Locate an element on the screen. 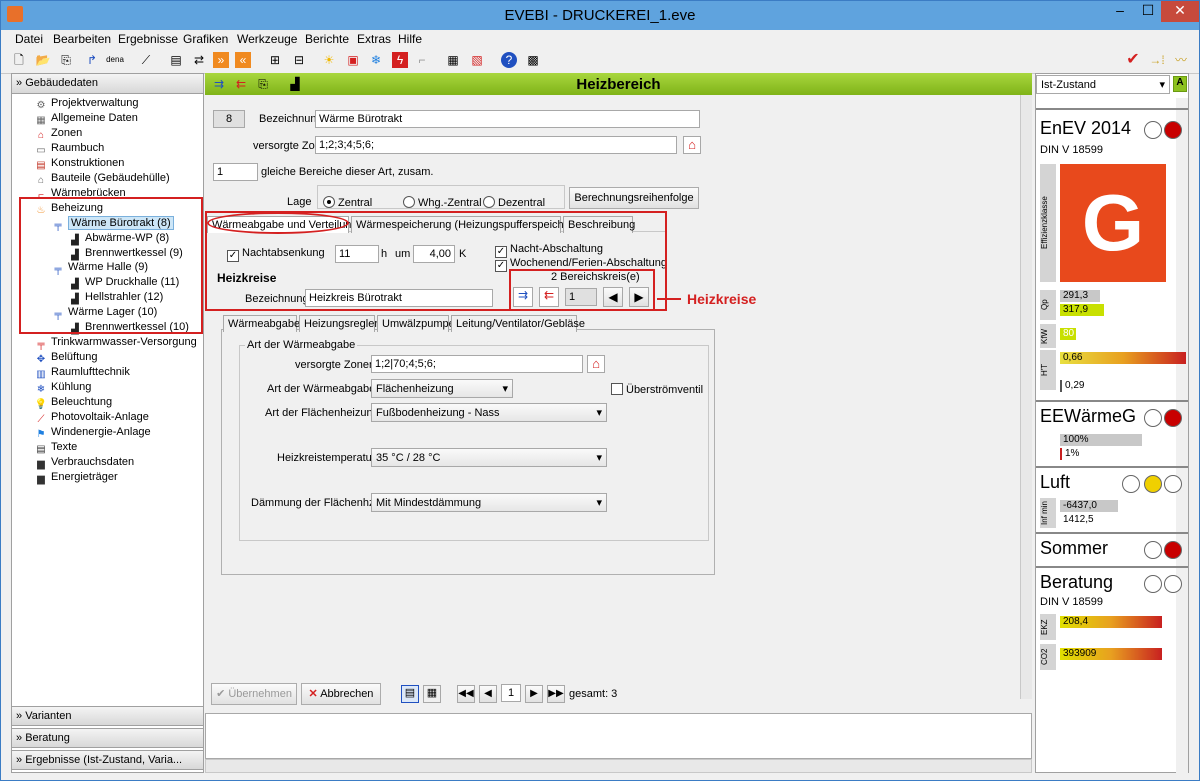 This screenshot has width=1200, height=781. report-icon: ▧ is located at coordinates (477, 60).